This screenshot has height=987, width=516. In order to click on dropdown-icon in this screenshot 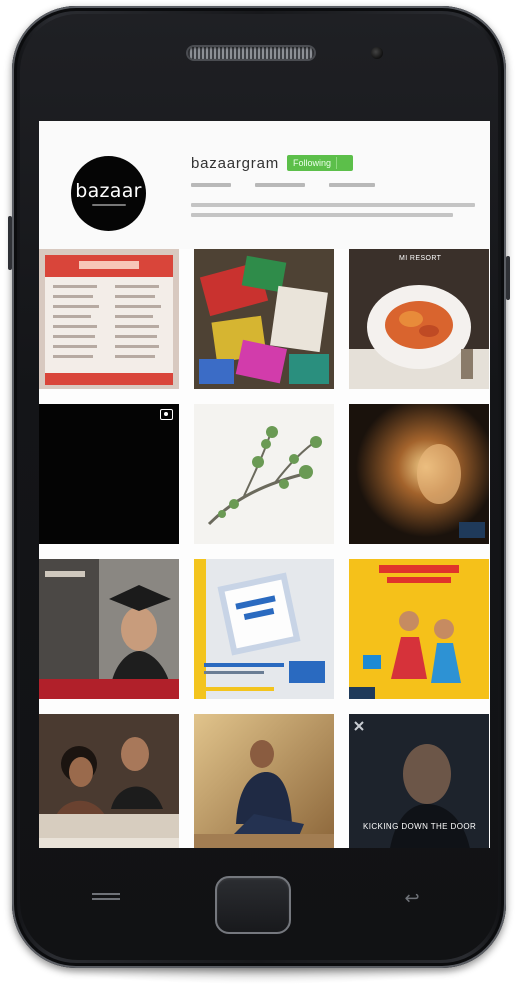, I will do `click(341, 163)`.